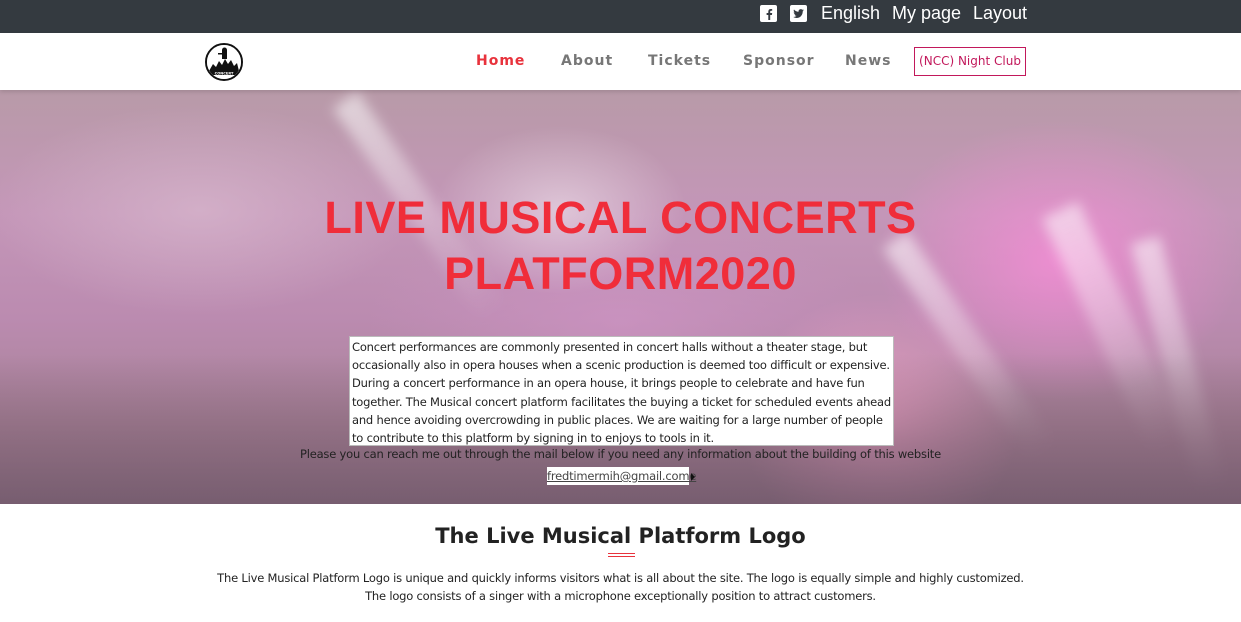  Describe the element at coordinates (587, 61) in the screenshot. I see `nav-about: About` at that location.